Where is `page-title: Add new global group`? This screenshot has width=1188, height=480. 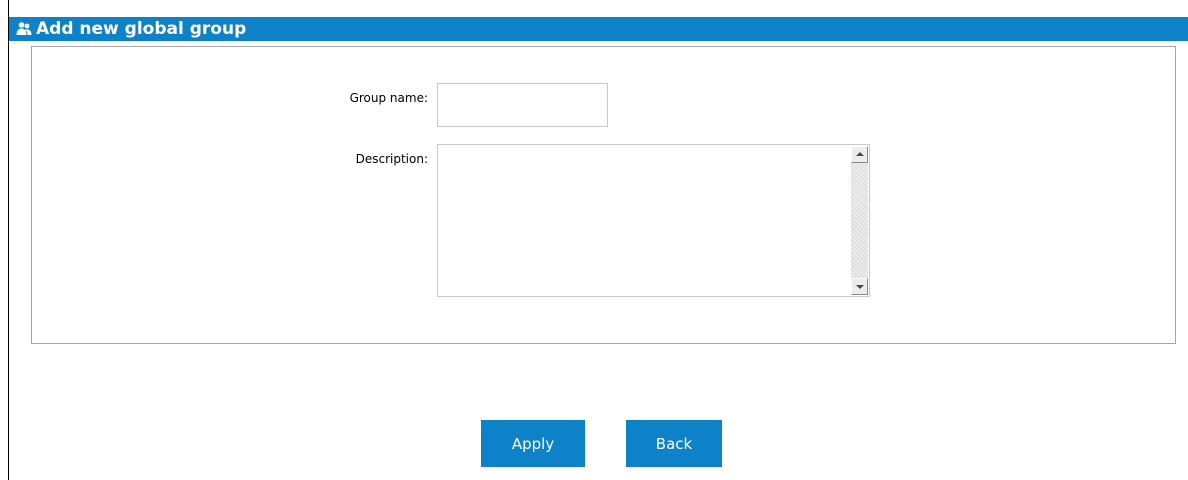
page-title: Add new global group is located at coordinates (141, 29).